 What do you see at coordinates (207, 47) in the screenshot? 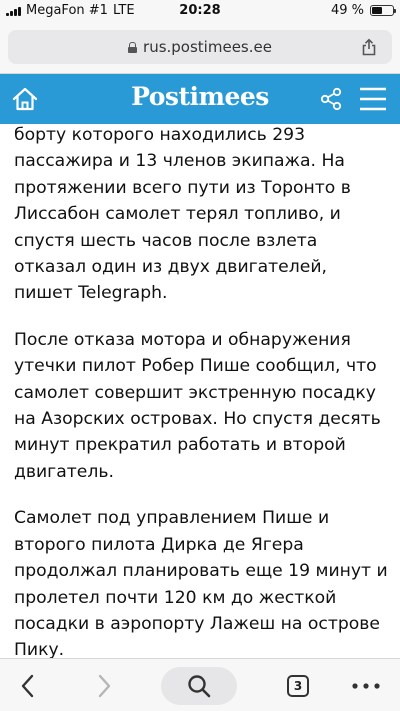
I see `url-text: rus.postimees.ee` at bounding box center [207, 47].